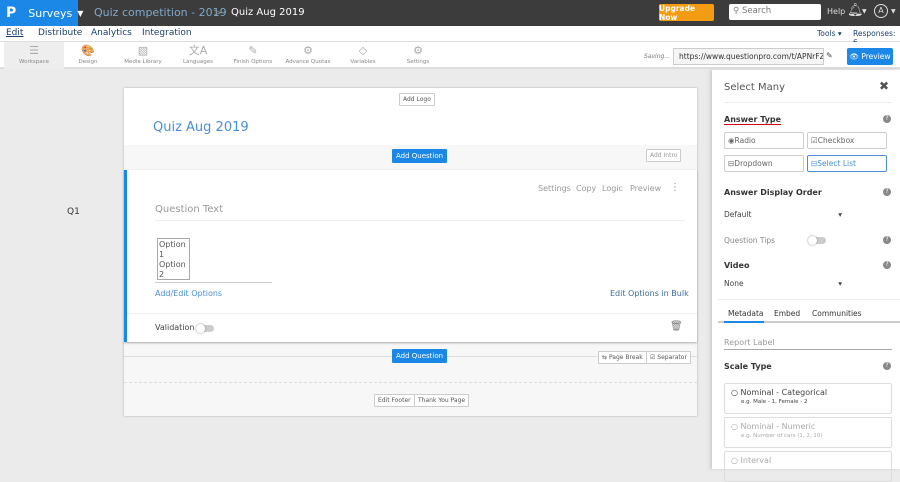 The height and width of the screenshot is (482, 900). I want to click on nav-analytics: Analytics, so click(111, 33).